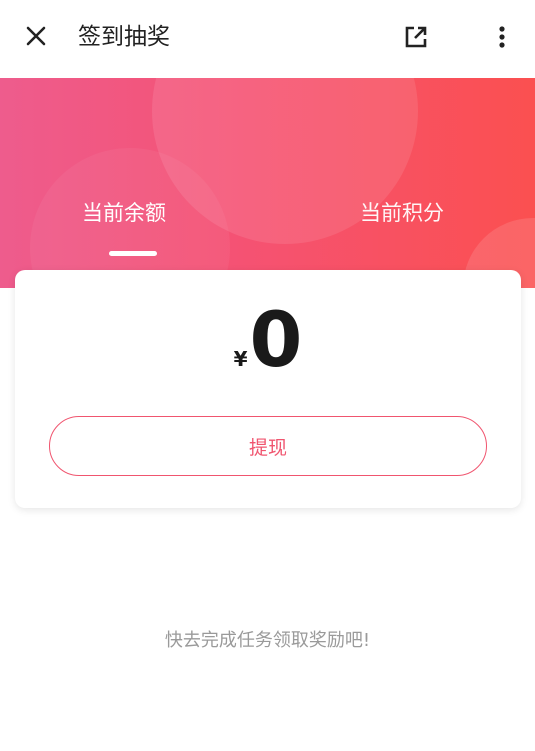  I want to click on active-tab-indicator, so click(133, 253).